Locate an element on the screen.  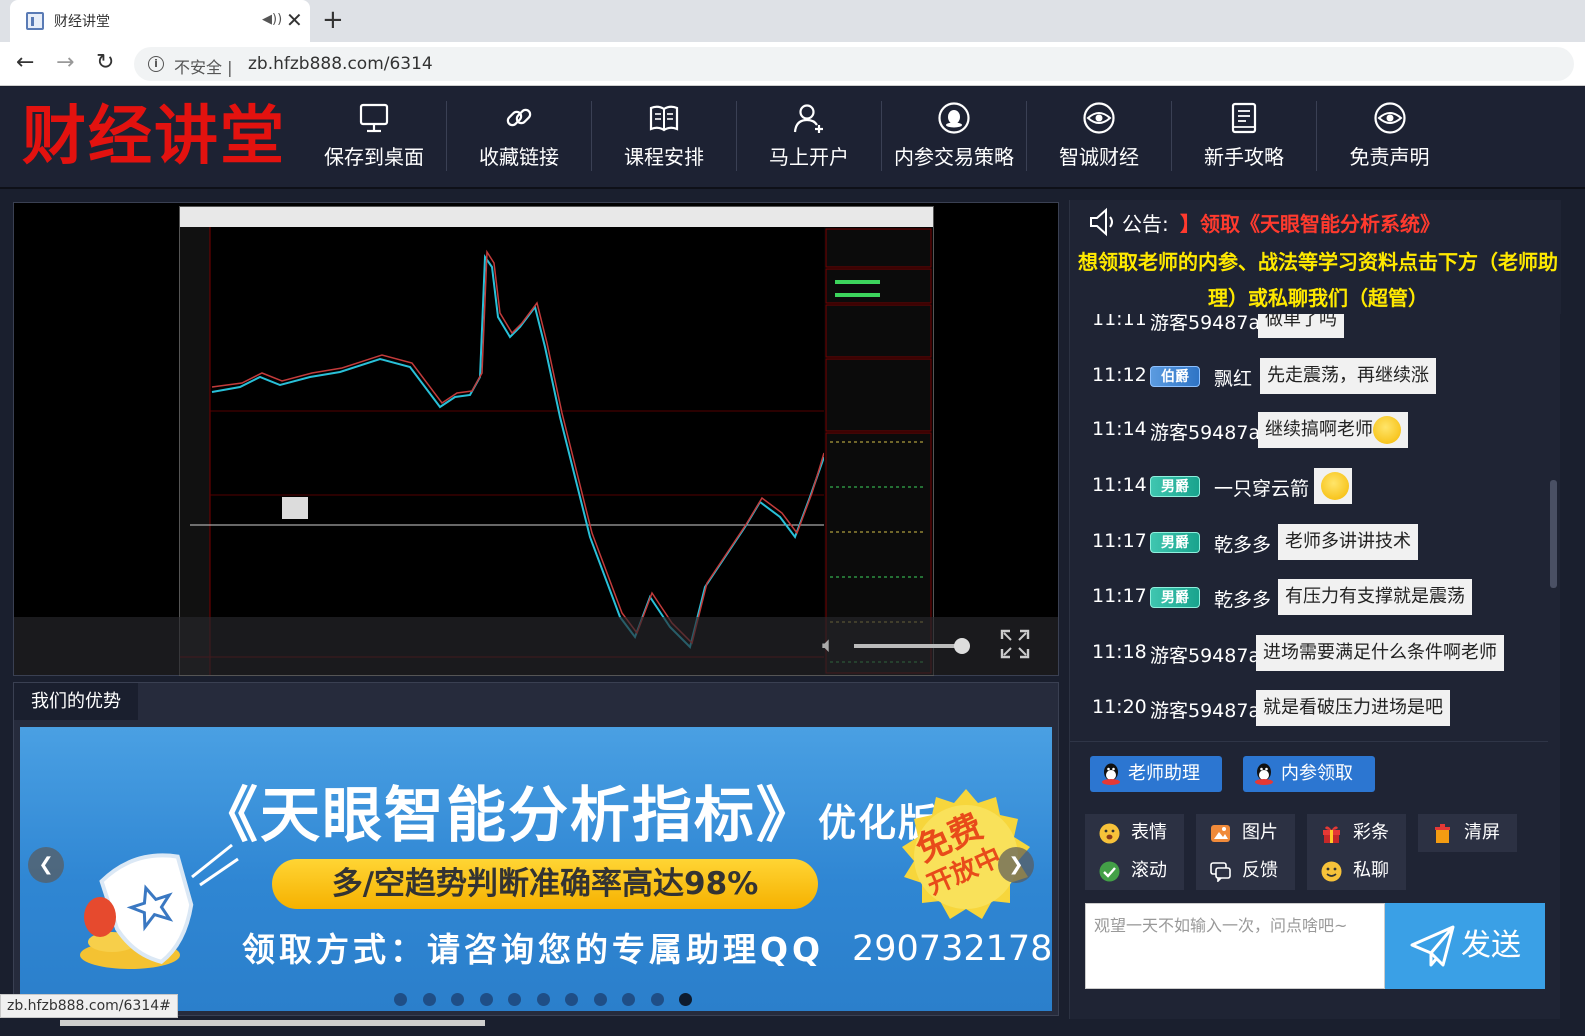
emoji-tool-button: 表情 is located at coordinates (1134, 833).